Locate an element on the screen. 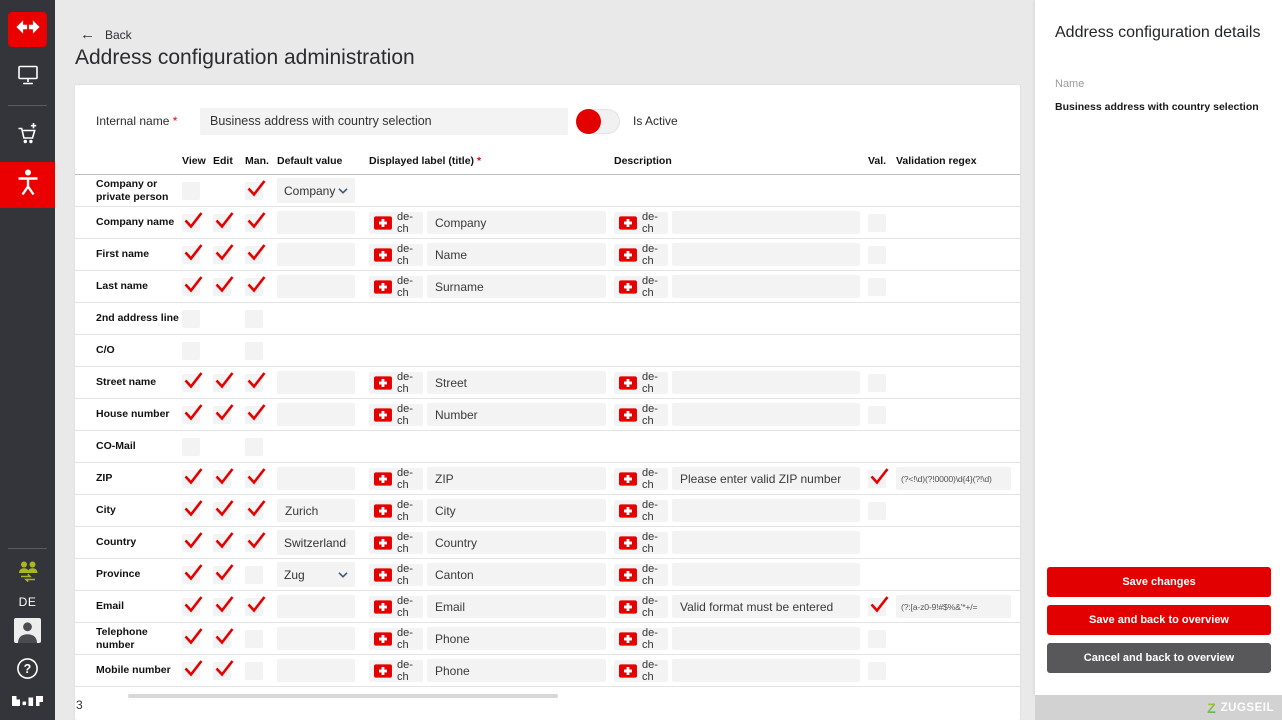 Image resolution: width=1282 pixels, height=720 pixels. displayed-label-input: Street is located at coordinates (516, 382).